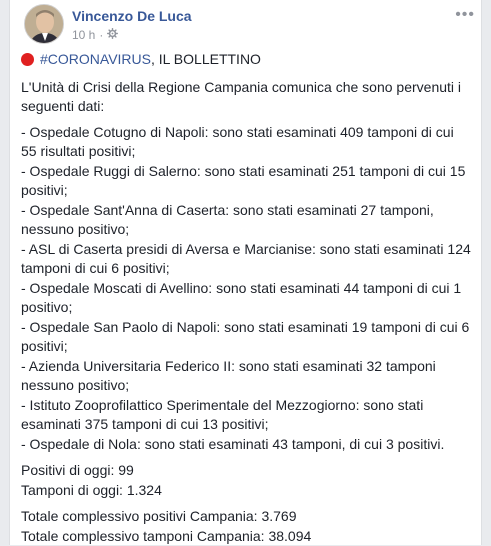 Image resolution: width=491 pixels, height=546 pixels. I want to click on post-timestamp: 10 h, so click(83, 35).